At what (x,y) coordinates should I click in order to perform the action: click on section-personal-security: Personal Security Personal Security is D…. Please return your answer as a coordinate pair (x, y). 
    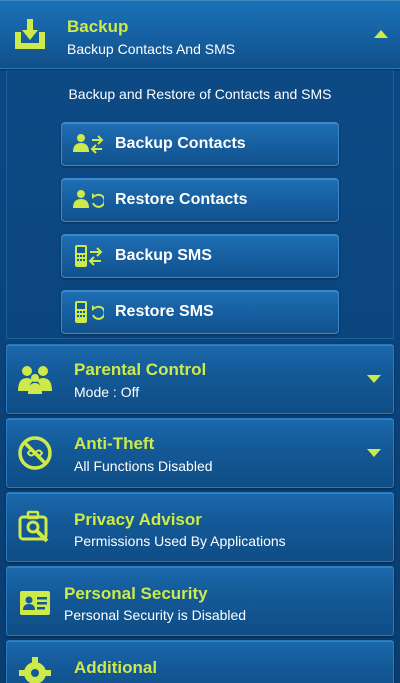
    Looking at the image, I should click on (200, 601).